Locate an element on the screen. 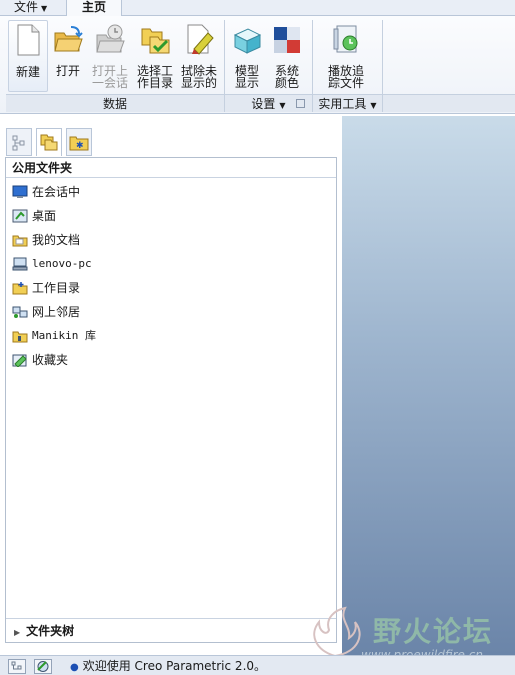  favorites-tab: ✱ is located at coordinates (79, 142).